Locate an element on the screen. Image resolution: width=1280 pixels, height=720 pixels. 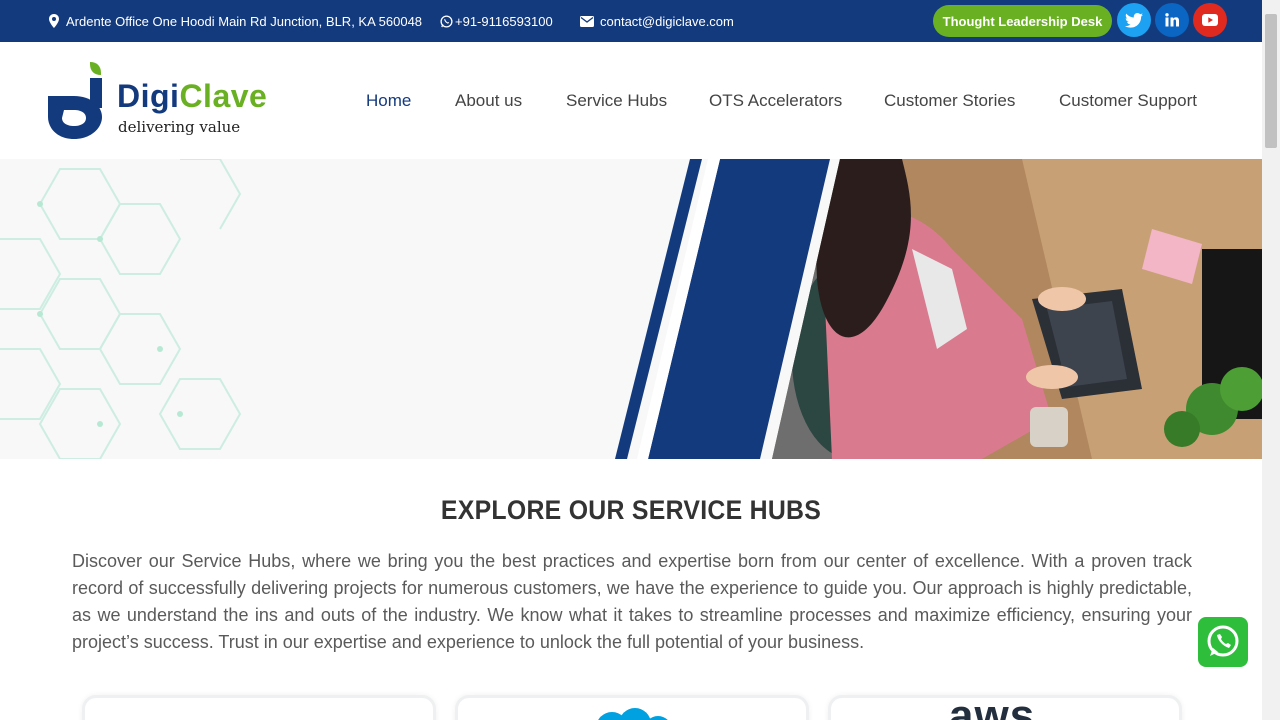
nav-customer-support: Customer Support is located at coordinates (1128, 100).